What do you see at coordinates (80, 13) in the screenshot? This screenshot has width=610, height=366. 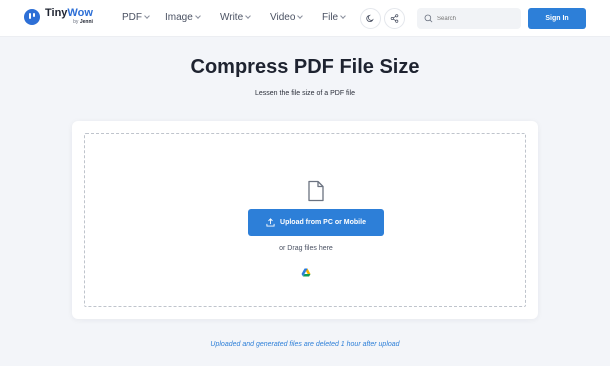 I see `logo-name-part2: Wow` at bounding box center [80, 13].